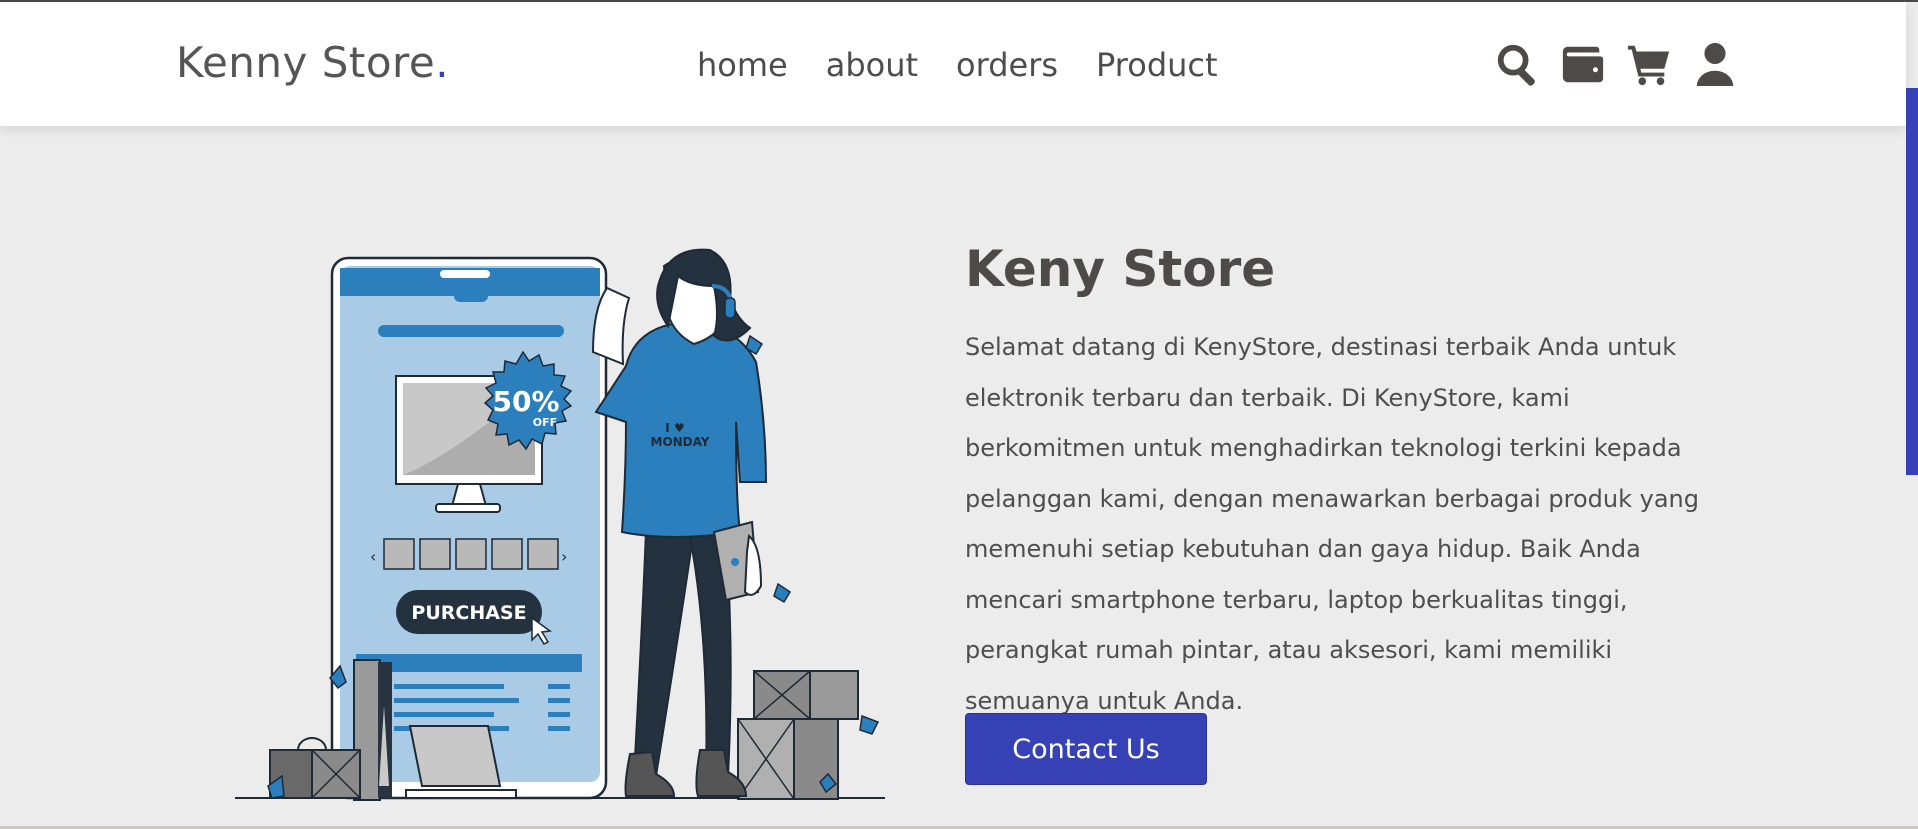 The width and height of the screenshot is (1918, 829). Describe the element at coordinates (872, 65) in the screenshot. I see `nav-link-about: about` at that location.